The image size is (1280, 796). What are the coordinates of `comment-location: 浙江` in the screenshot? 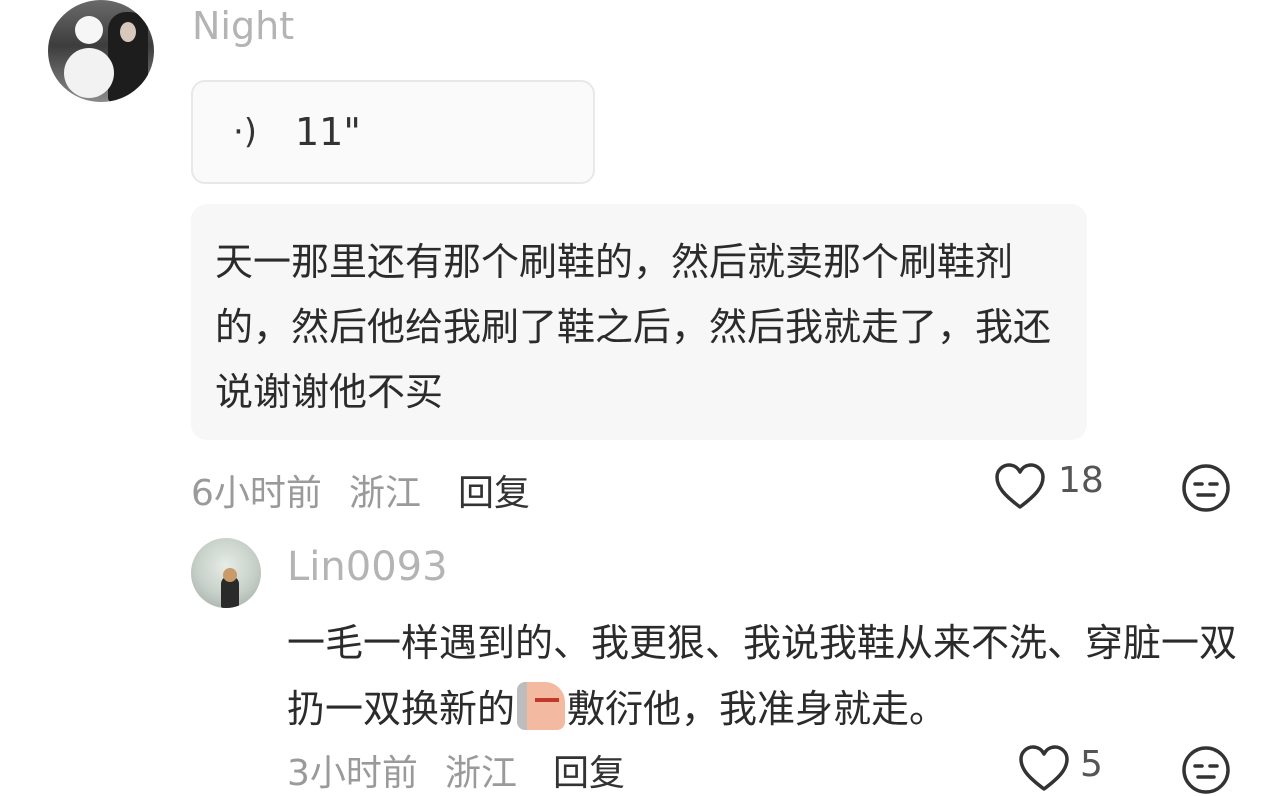 It's located at (385, 493).